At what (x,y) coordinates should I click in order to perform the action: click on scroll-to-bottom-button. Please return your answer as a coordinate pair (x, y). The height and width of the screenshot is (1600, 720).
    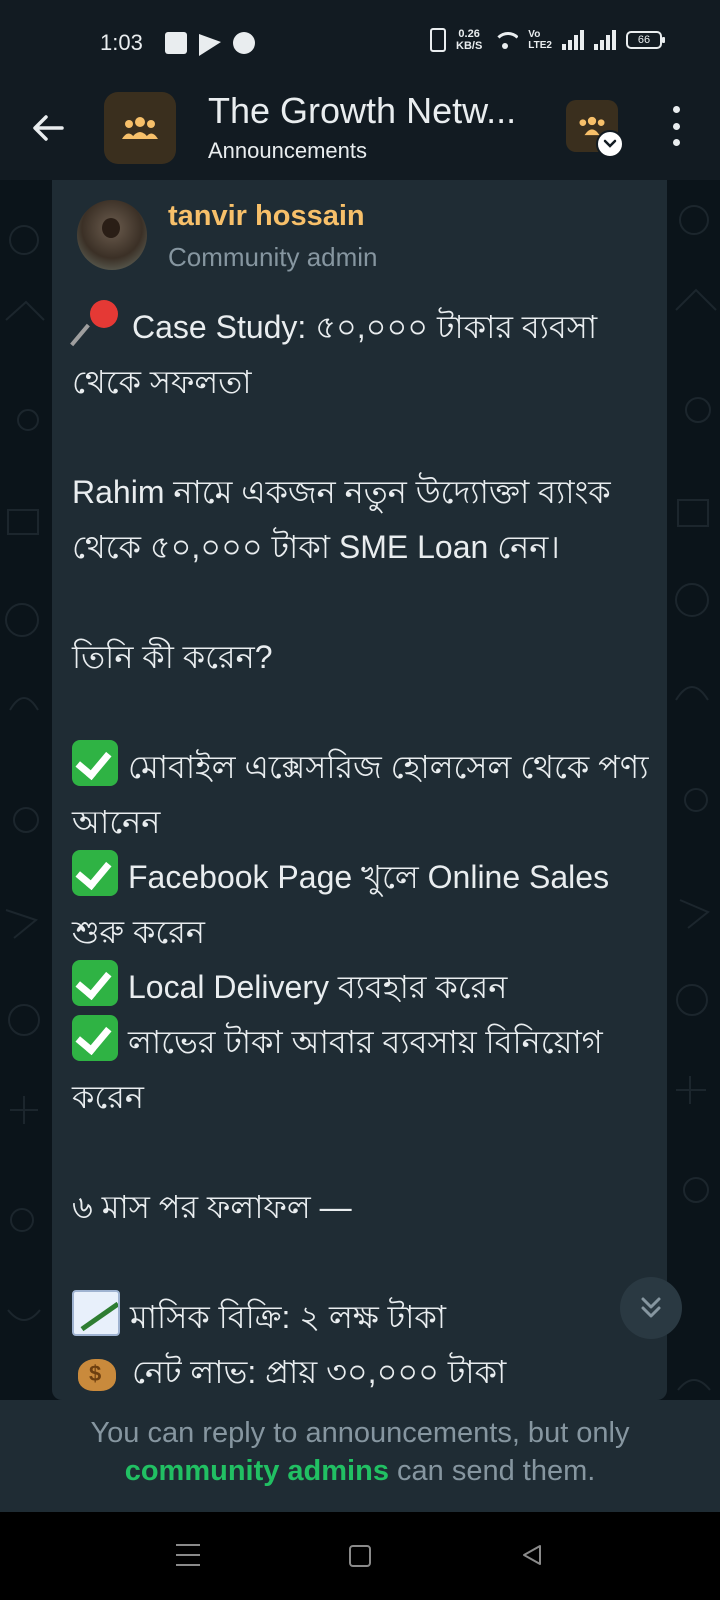
    Looking at the image, I should click on (651, 1308).